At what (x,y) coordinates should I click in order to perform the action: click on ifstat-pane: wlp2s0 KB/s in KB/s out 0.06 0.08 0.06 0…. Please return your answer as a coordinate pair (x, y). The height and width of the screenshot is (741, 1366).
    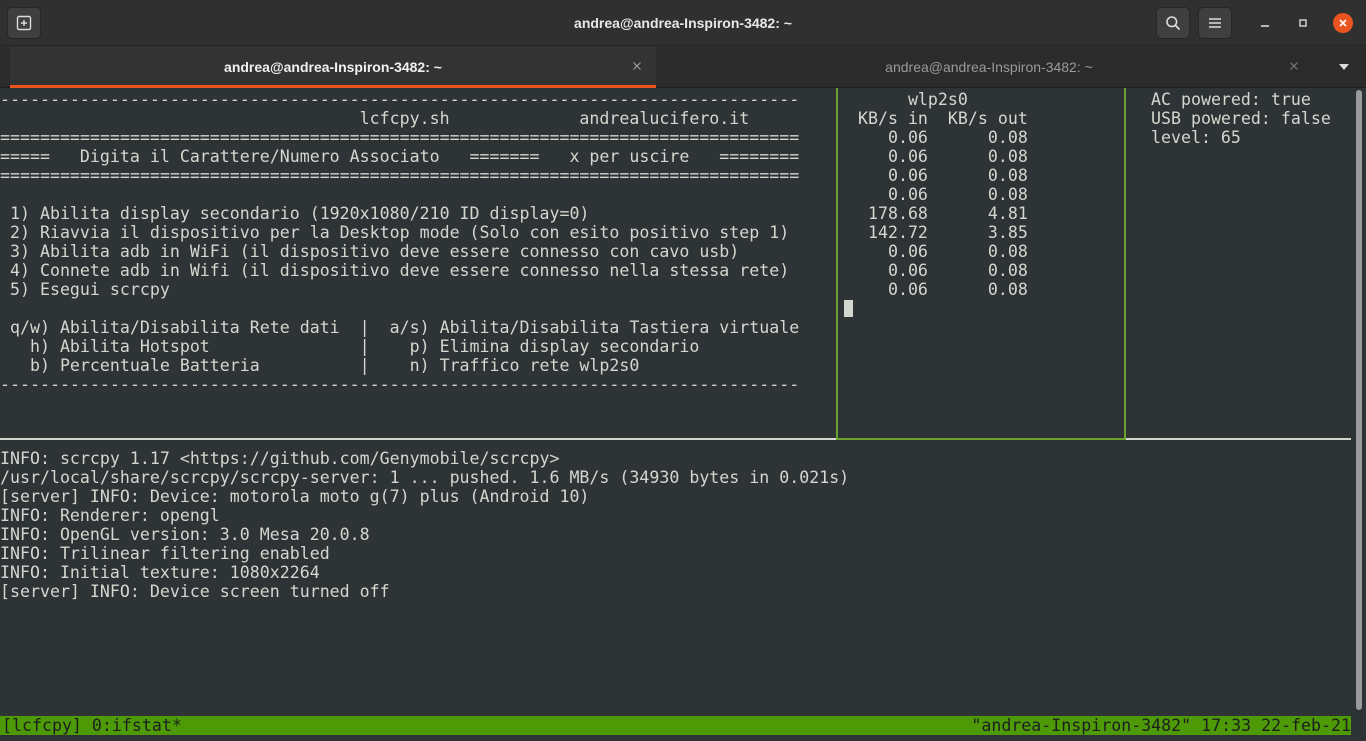
    Looking at the image, I should click on (981, 264).